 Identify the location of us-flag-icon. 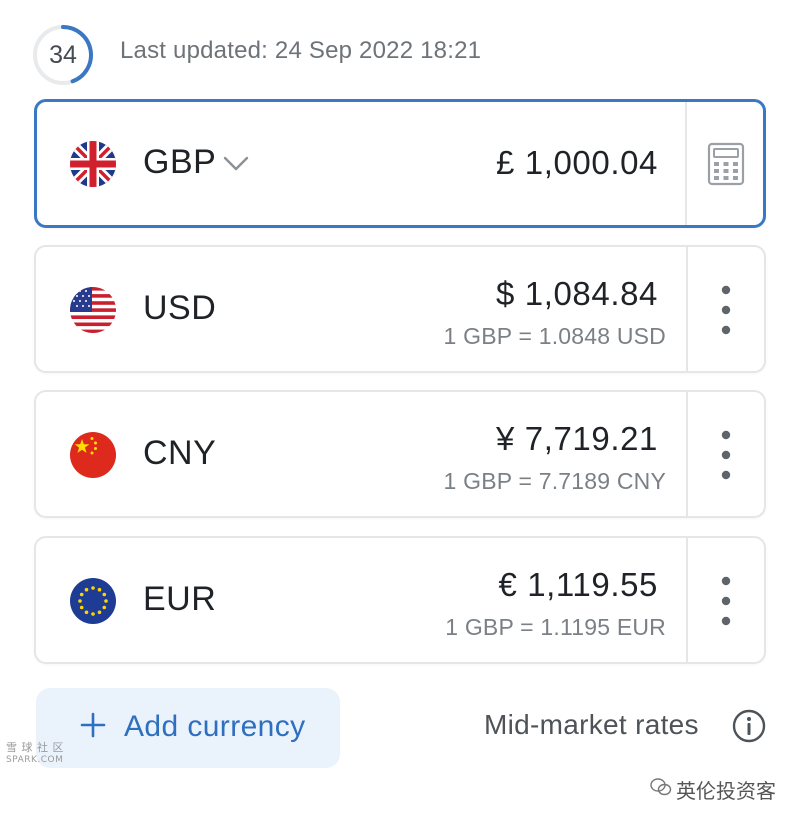
(93, 310).